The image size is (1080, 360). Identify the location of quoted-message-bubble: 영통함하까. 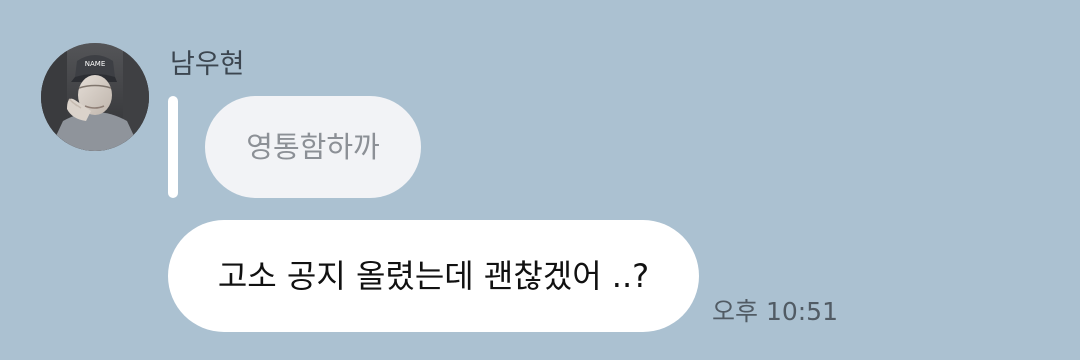
(313, 147).